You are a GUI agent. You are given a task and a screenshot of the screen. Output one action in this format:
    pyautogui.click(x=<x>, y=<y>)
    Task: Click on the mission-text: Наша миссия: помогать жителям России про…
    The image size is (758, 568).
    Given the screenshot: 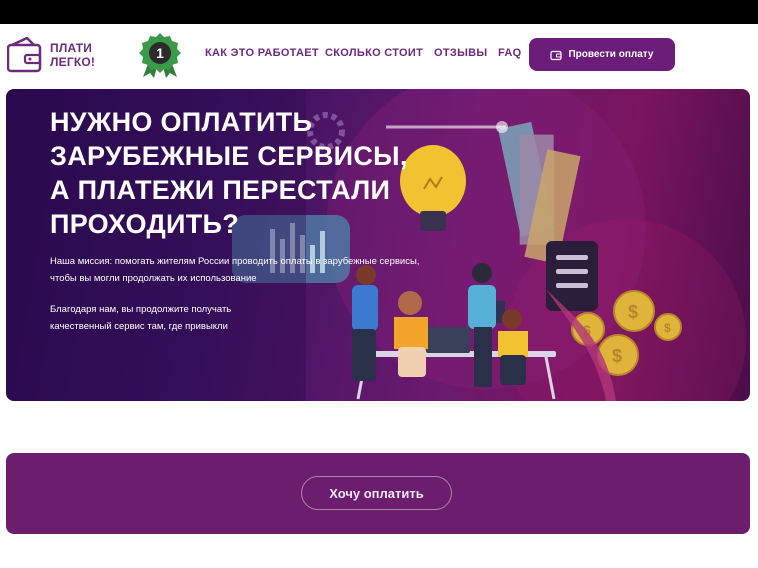 What is the action you would take?
    pyautogui.click(x=234, y=270)
    